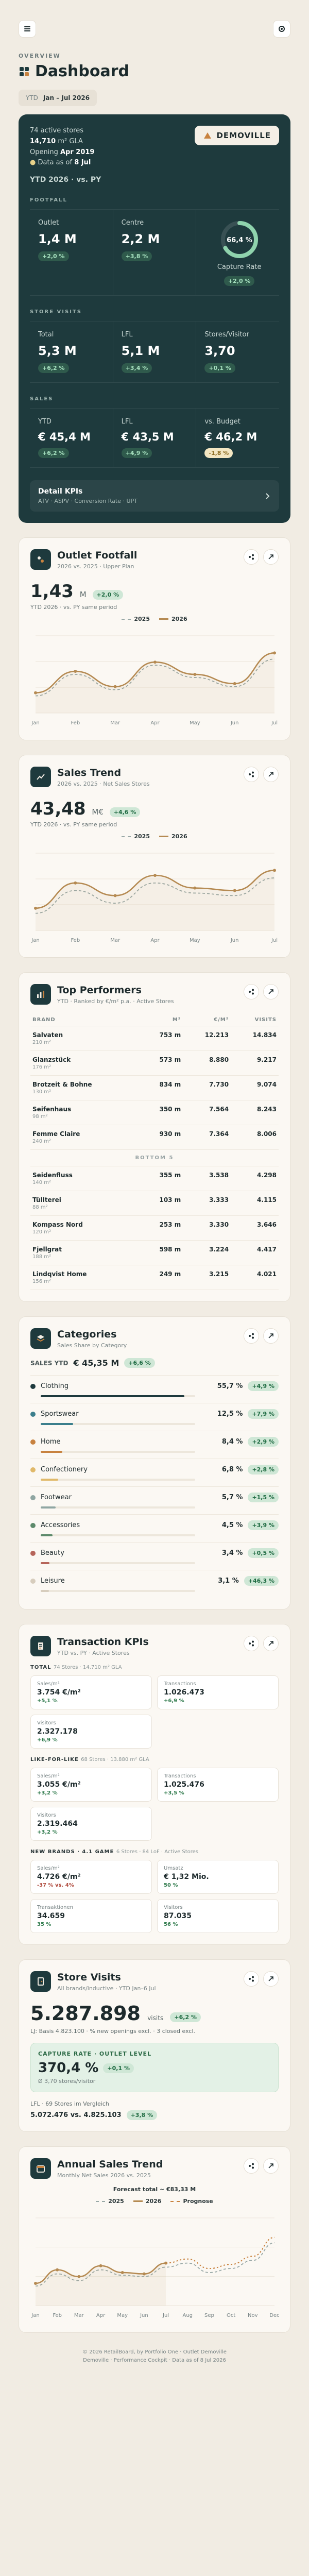 The width and height of the screenshot is (309, 2576). Describe the element at coordinates (154, 1088) in the screenshot. I see `table-row: Brotzeit & Bohne 130 m² 834 m 7.730 9.074` at that location.